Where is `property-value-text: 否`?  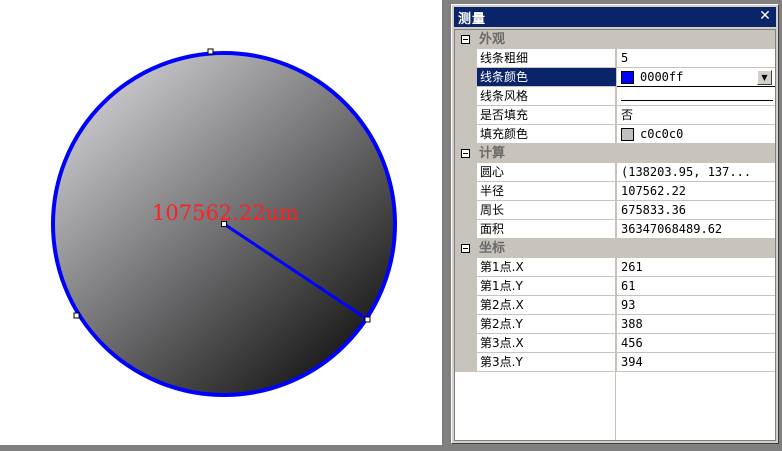 property-value-text: 否 is located at coordinates (627, 115).